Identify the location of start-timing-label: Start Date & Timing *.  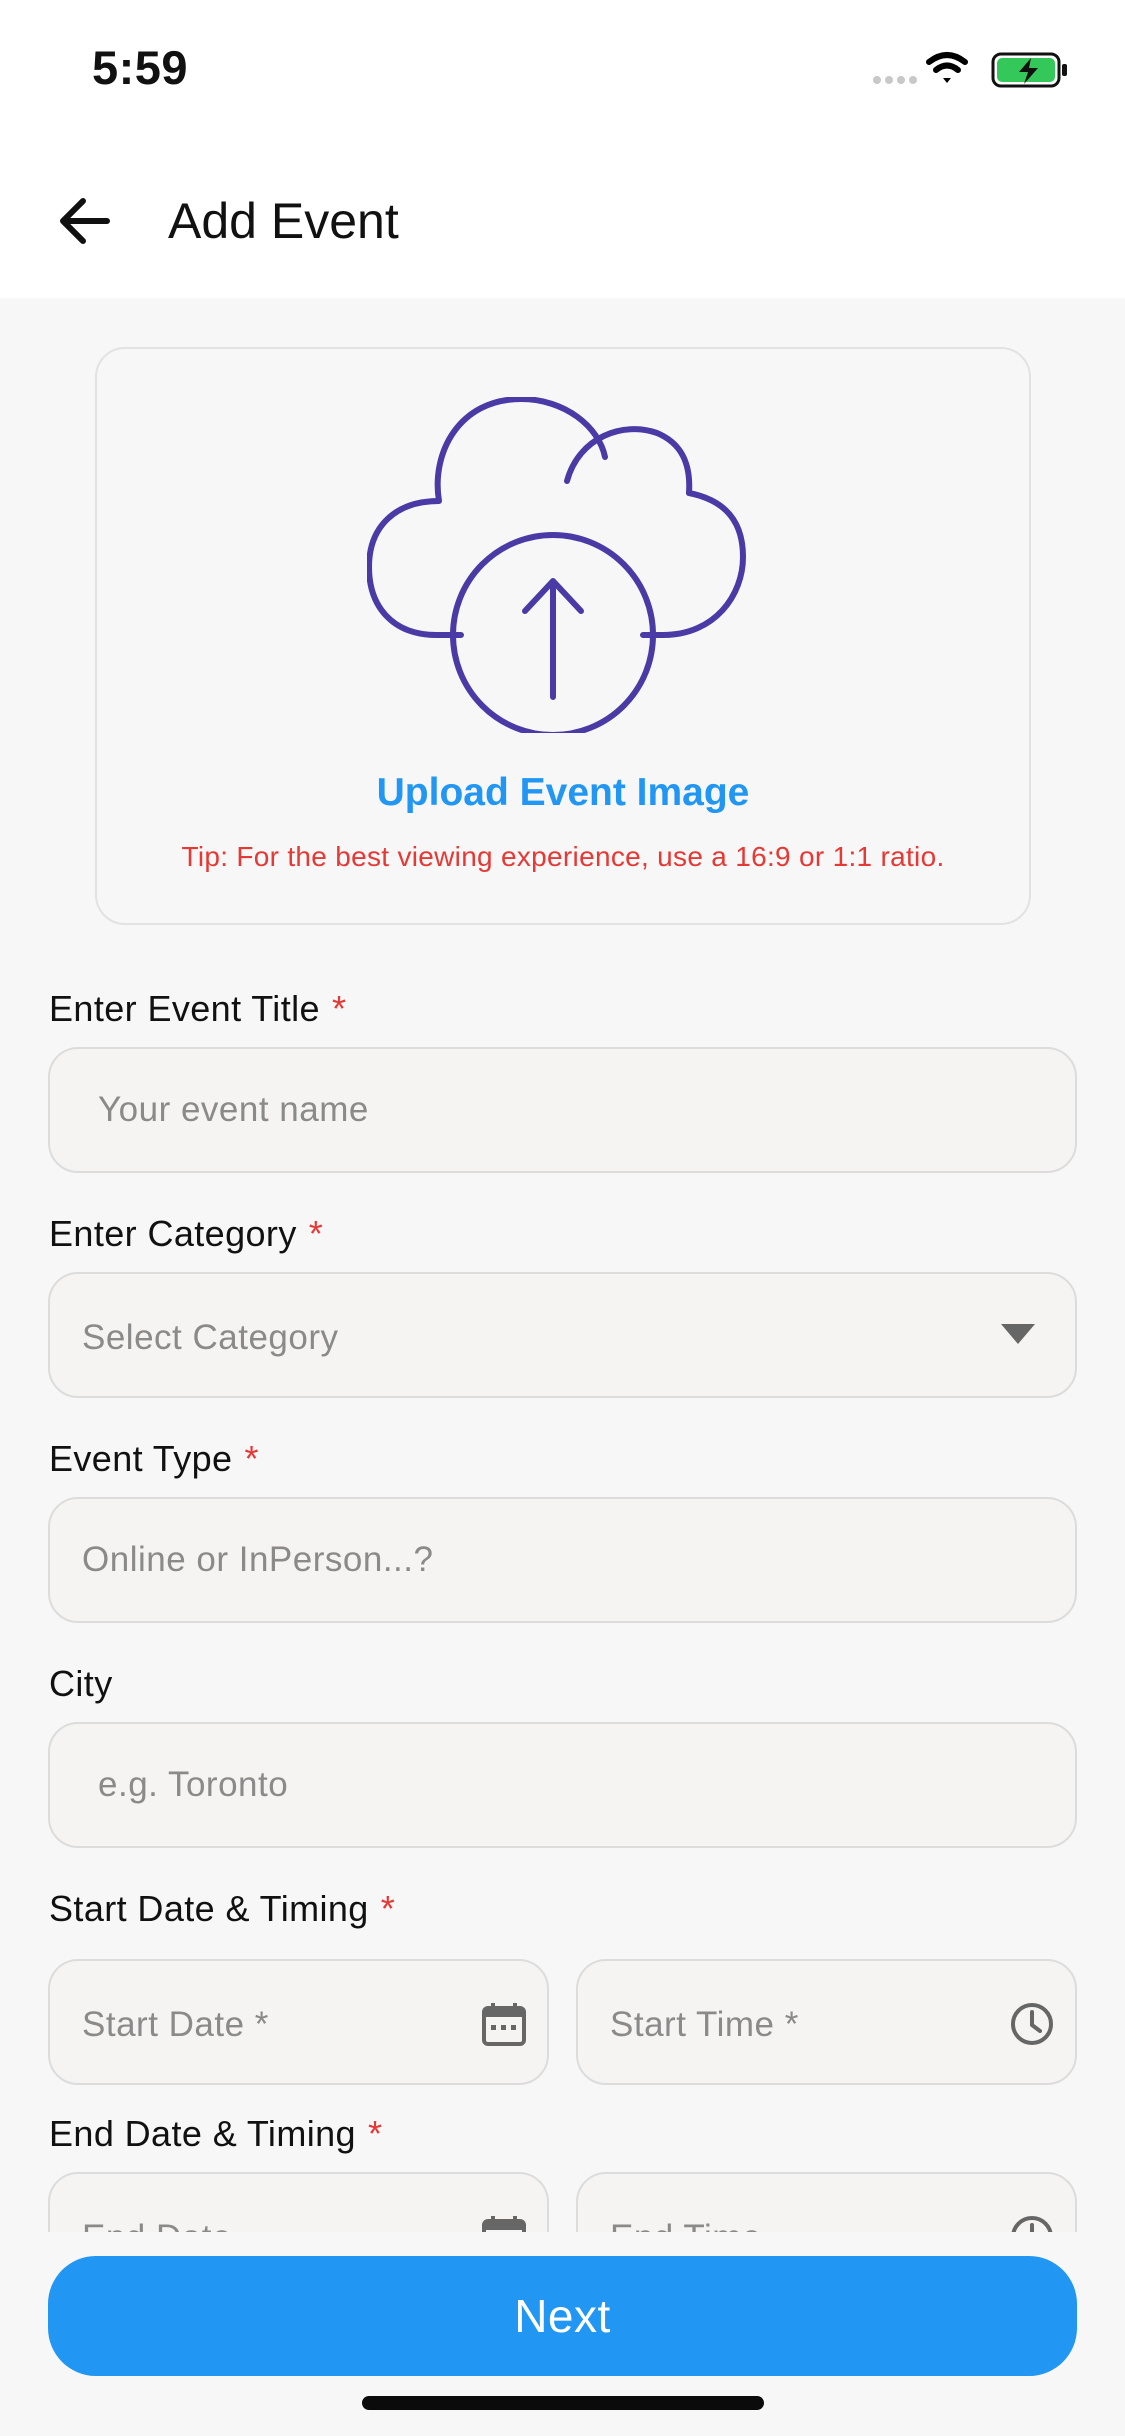
(222, 1909).